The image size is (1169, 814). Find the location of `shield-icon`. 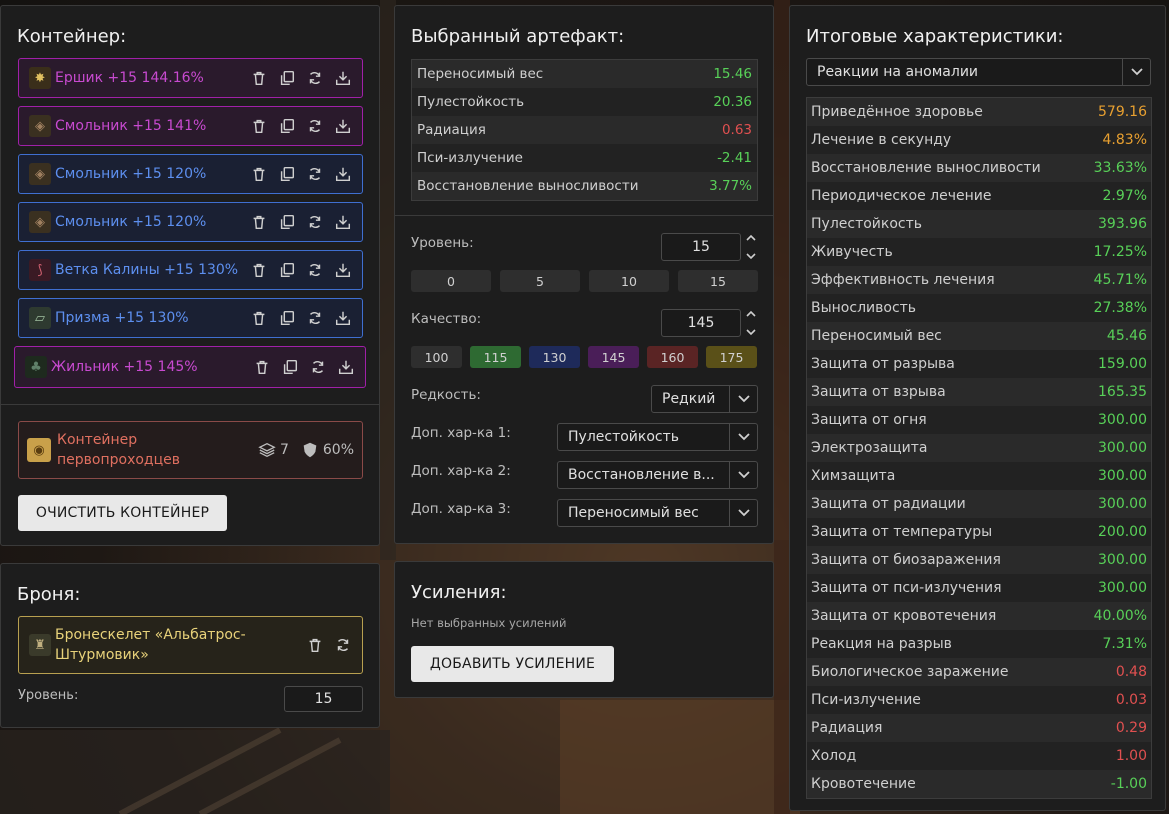

shield-icon is located at coordinates (310, 450).